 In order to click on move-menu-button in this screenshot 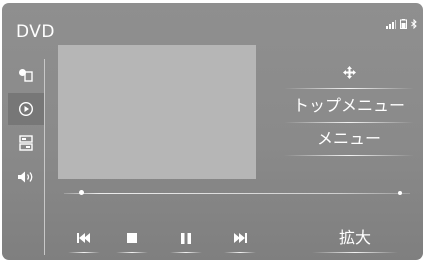, I will do `click(349, 74)`.